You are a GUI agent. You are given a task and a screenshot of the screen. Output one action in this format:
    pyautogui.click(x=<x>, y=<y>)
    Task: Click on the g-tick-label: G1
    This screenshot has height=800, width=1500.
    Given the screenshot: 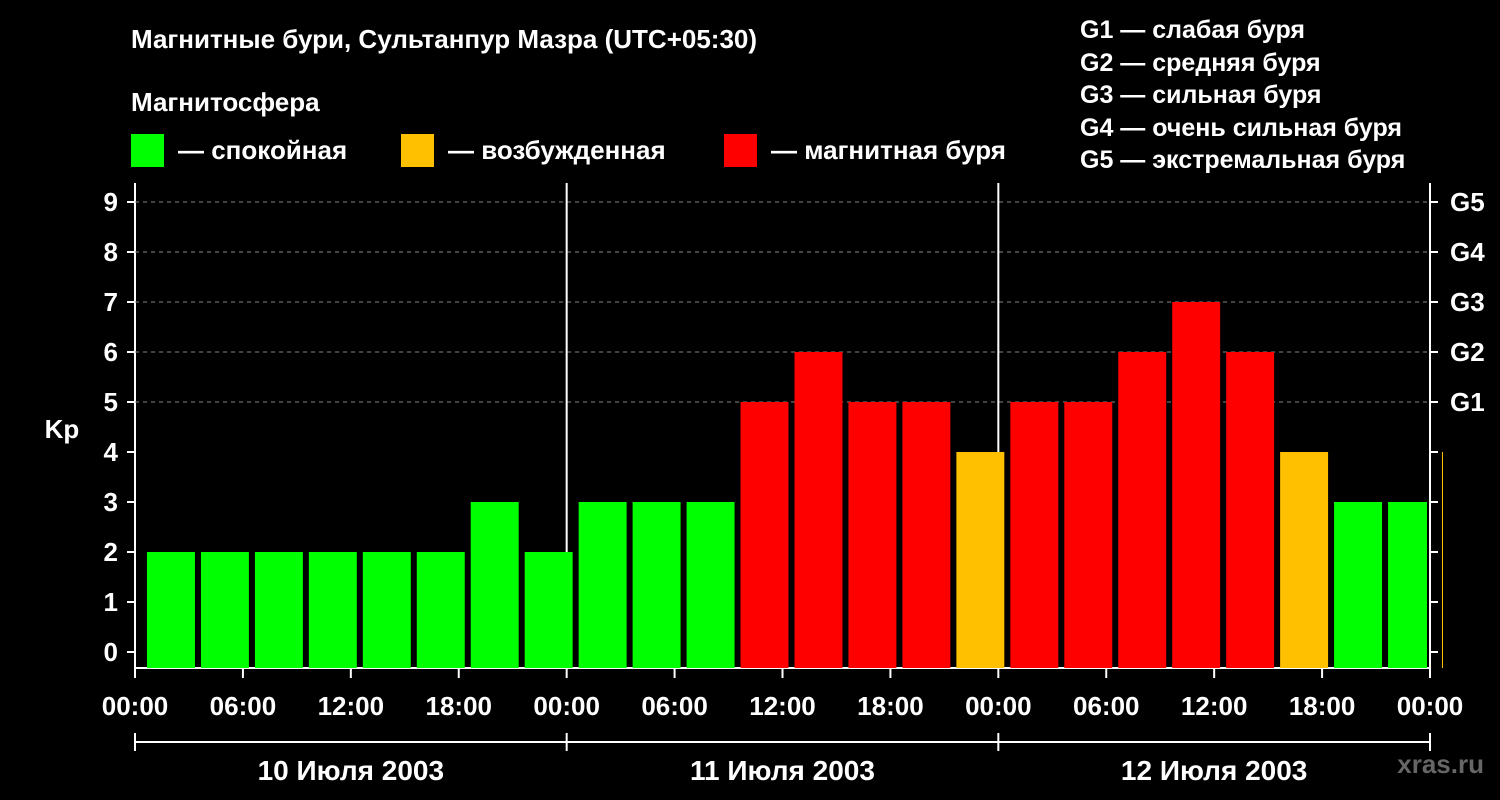 What is the action you would take?
    pyautogui.click(x=1467, y=402)
    